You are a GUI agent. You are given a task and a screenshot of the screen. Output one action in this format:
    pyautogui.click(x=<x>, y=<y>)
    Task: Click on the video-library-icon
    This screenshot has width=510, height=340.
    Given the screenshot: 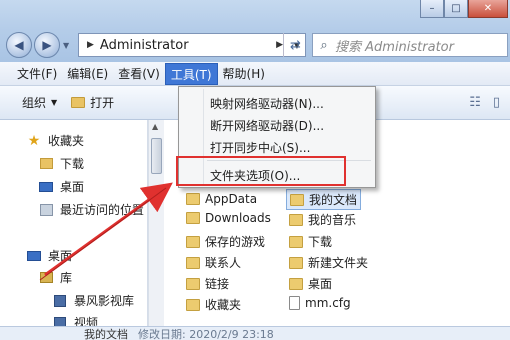 What is the action you would take?
    pyautogui.click(x=60, y=300)
    